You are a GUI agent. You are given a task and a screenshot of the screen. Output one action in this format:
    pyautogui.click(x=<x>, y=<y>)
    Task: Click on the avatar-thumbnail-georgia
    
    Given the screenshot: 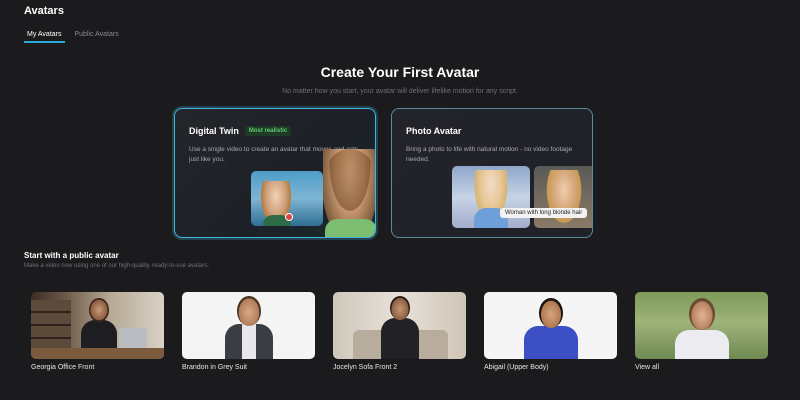 What is the action you would take?
    pyautogui.click(x=97, y=325)
    